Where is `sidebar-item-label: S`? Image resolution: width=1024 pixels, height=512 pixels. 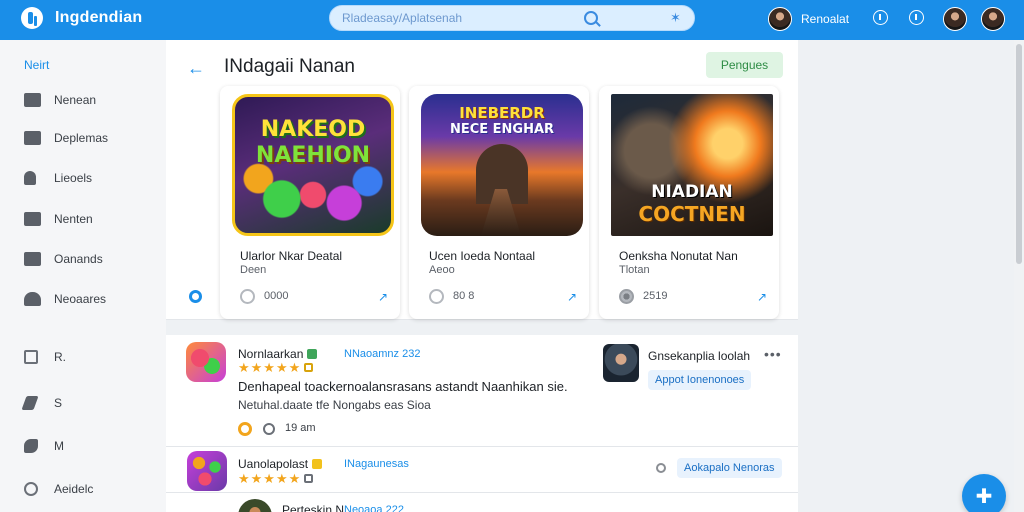
sidebar-item-label: S is located at coordinates (58, 403).